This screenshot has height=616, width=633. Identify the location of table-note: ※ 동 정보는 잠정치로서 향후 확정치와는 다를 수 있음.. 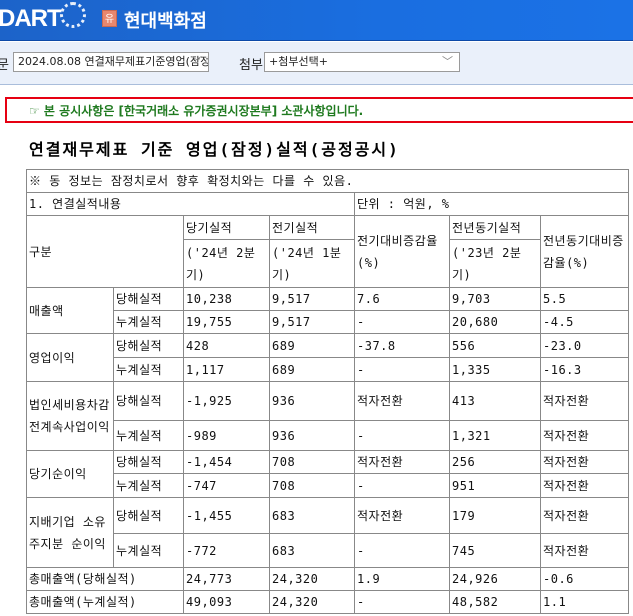
(327, 181).